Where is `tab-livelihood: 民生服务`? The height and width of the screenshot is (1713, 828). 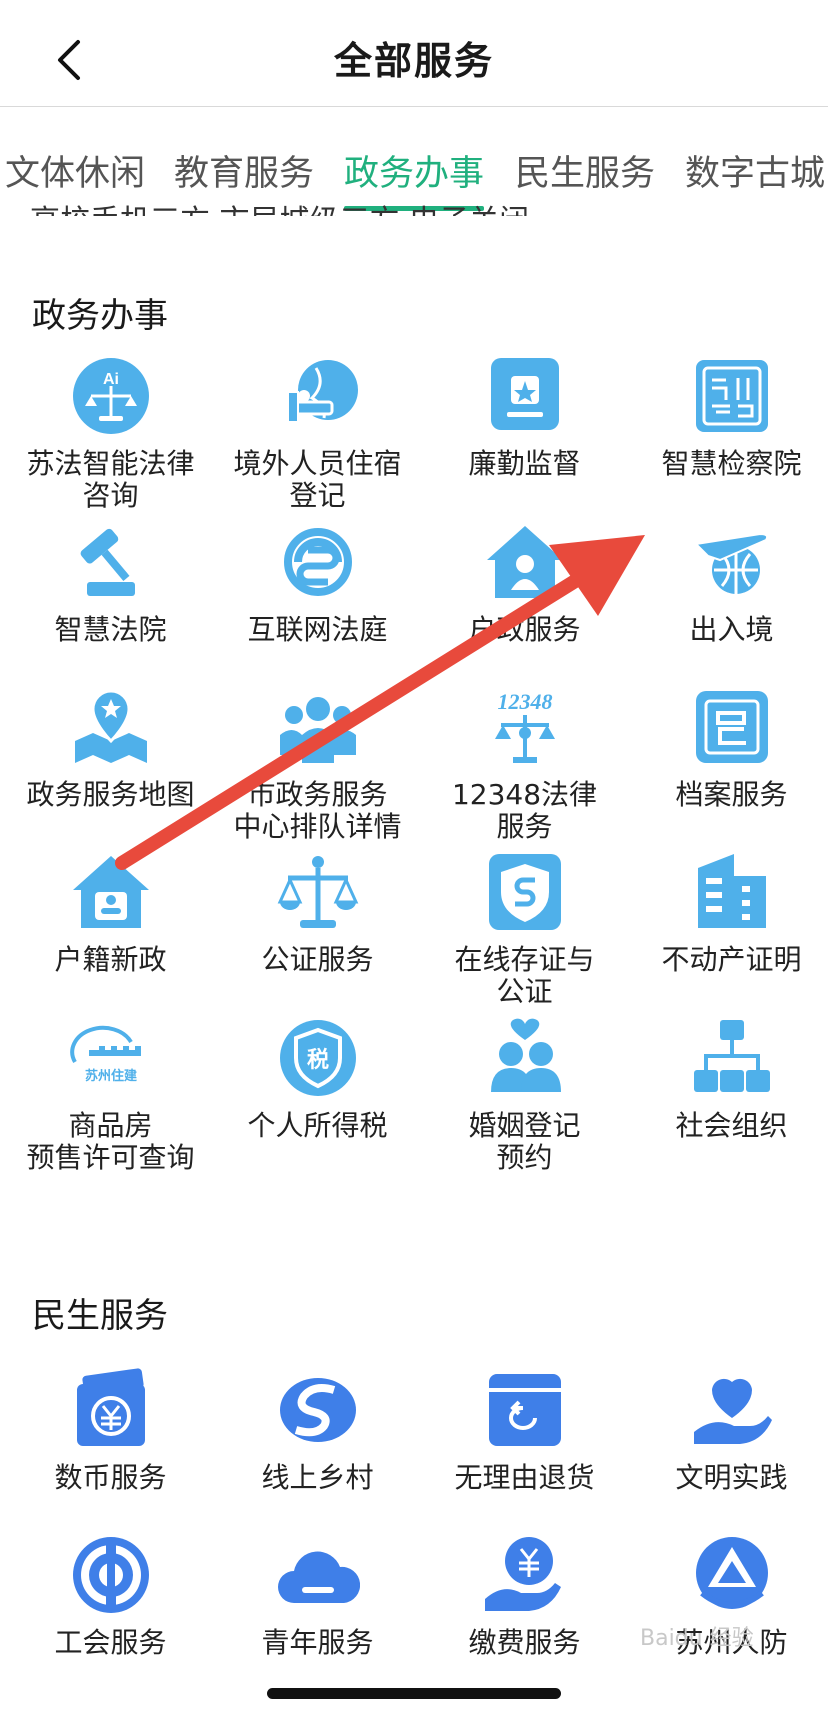 tab-livelihood: 民生服务 is located at coordinates (585, 170).